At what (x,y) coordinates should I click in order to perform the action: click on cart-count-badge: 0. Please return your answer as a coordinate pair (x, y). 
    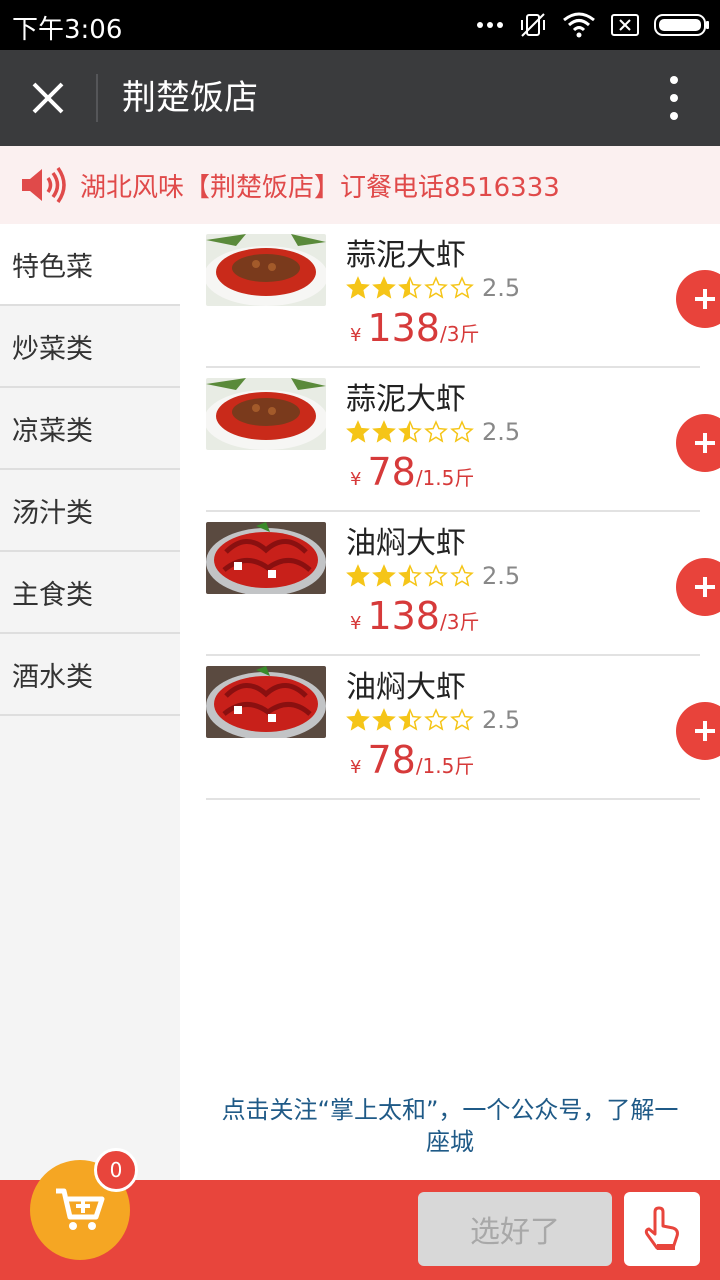
    Looking at the image, I should click on (116, 1170).